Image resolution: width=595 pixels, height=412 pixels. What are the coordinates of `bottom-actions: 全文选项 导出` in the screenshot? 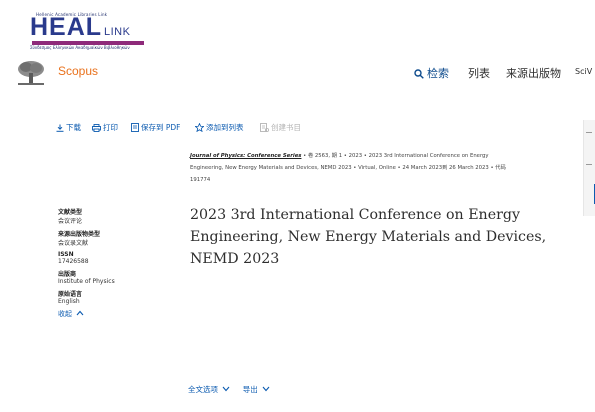 It's located at (229, 389).